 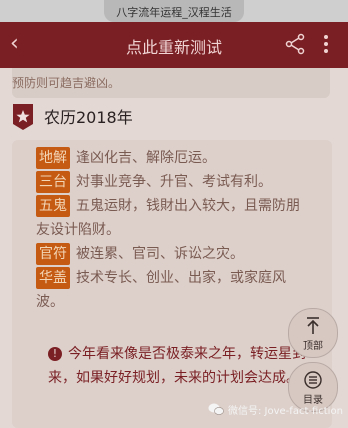 What do you see at coordinates (326, 44) in the screenshot?
I see `more-icon` at bounding box center [326, 44].